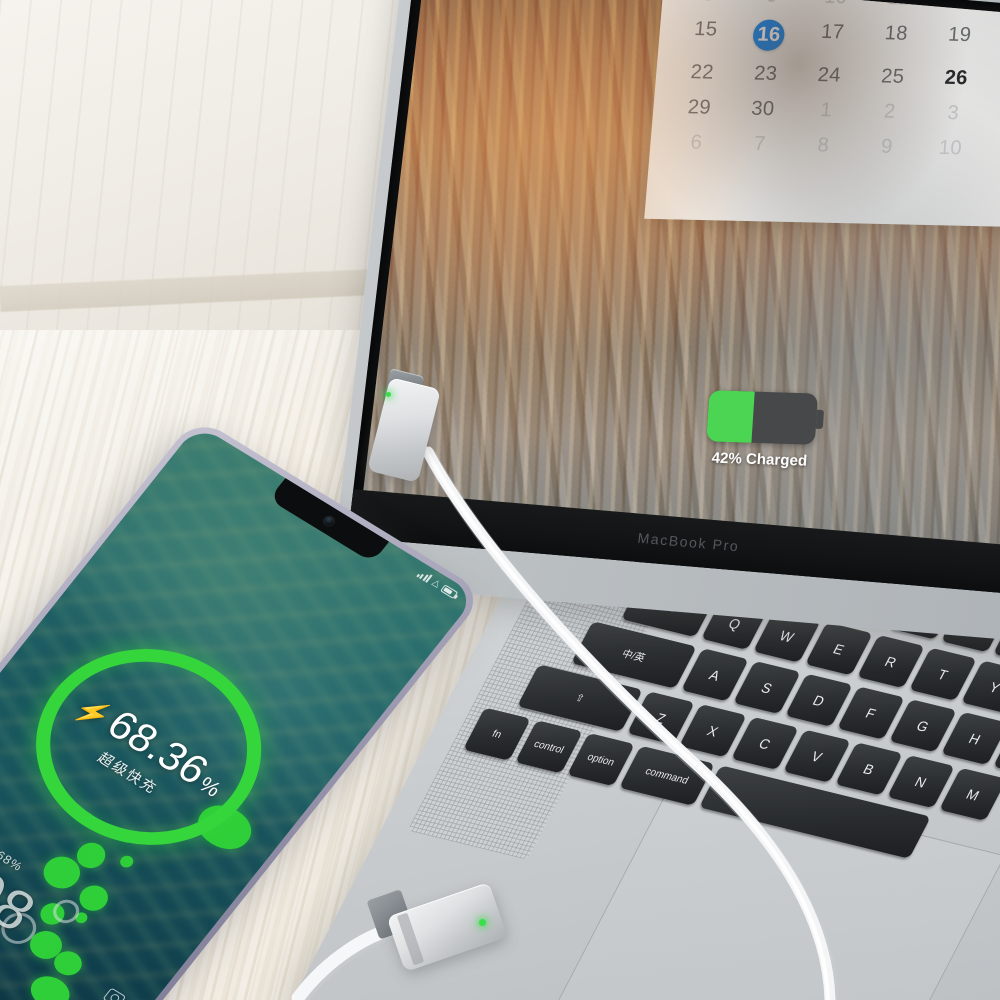 Image resolution: width=1000 pixels, height=1000 pixels. What do you see at coordinates (388, 394) in the screenshot?
I see `laptop-connector-led` at bounding box center [388, 394].